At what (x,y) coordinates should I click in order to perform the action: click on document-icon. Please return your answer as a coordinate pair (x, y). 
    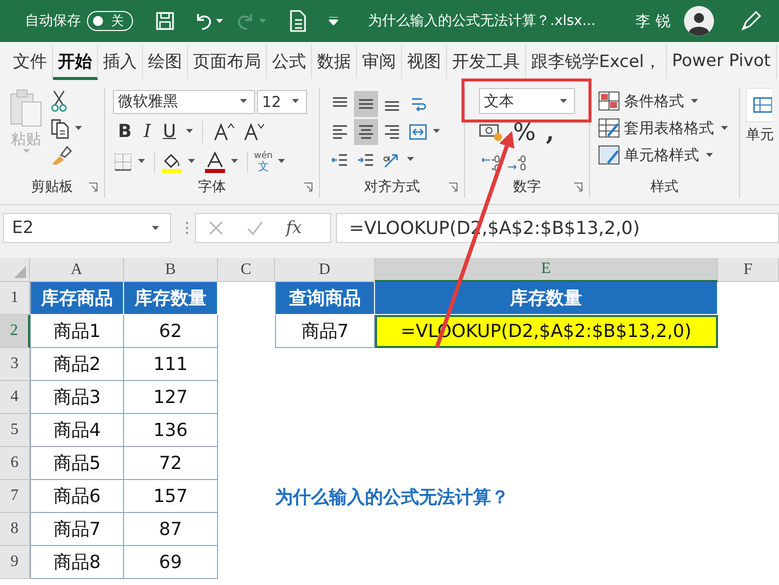
    Looking at the image, I should click on (298, 21).